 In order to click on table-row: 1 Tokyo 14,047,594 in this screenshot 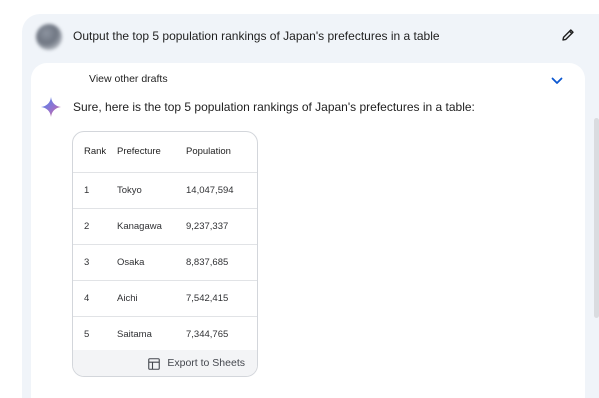, I will do `click(165, 190)`.